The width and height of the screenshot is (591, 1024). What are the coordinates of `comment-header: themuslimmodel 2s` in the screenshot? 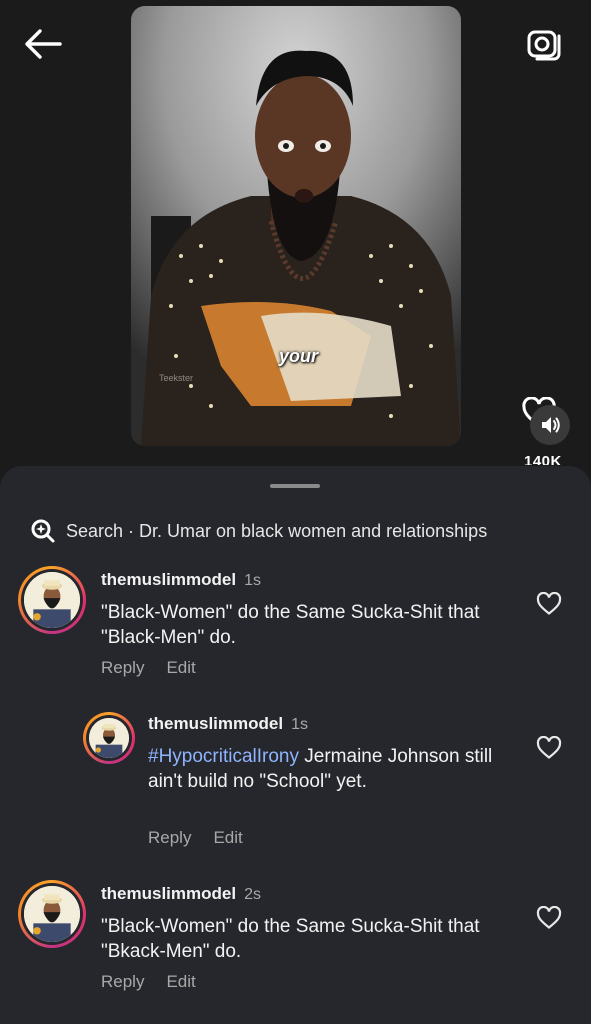 It's located at (181, 894).